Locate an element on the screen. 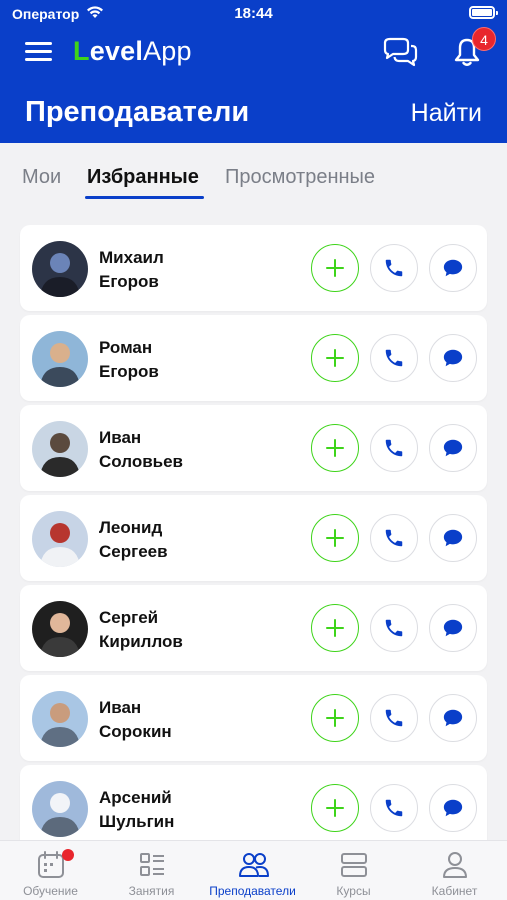 This screenshot has width=507, height=900. status-bar: Оператор 18:44 is located at coordinates (253, 14).